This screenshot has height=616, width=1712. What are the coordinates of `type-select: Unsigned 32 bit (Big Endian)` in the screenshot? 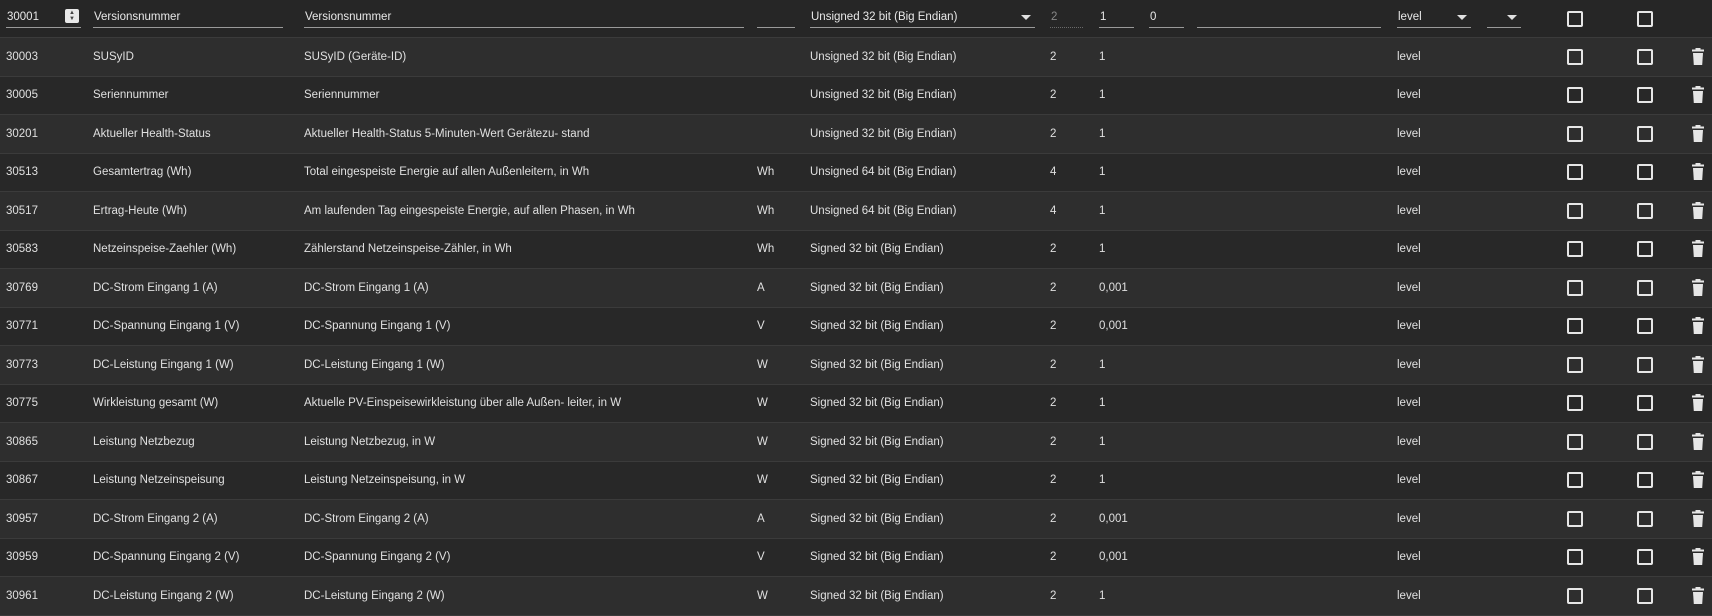 It's located at (922, 17).